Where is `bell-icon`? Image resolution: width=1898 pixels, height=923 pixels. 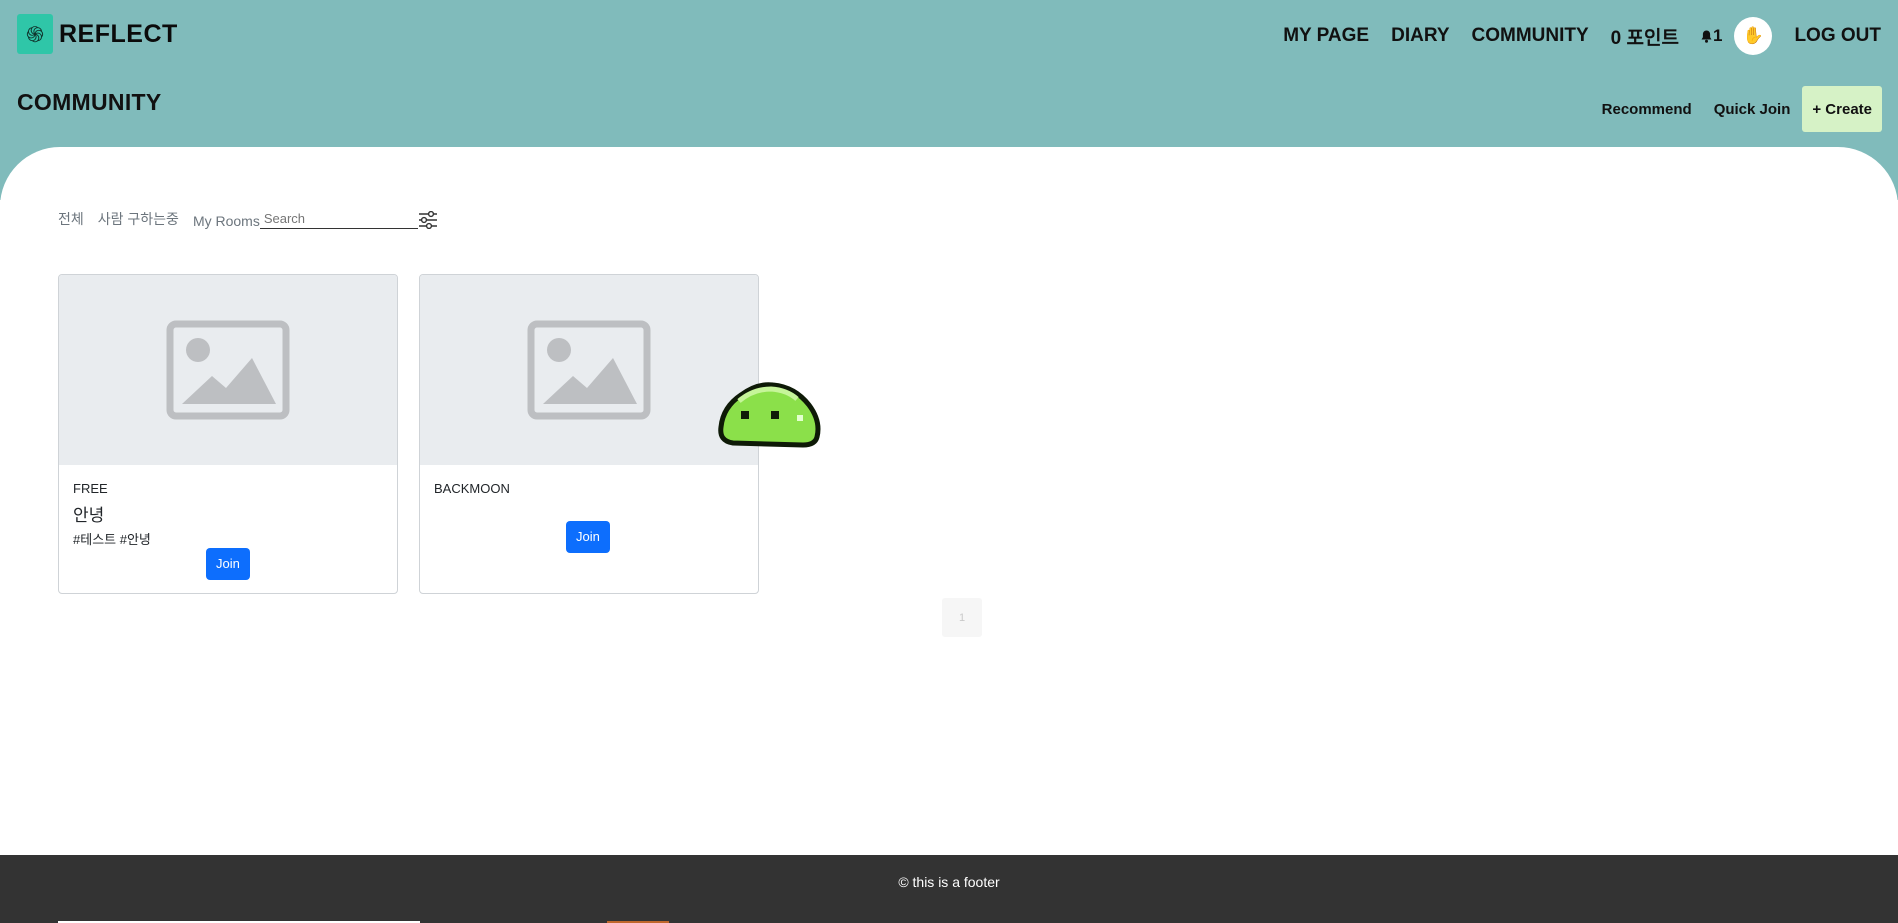
bell-icon is located at coordinates (1706, 36).